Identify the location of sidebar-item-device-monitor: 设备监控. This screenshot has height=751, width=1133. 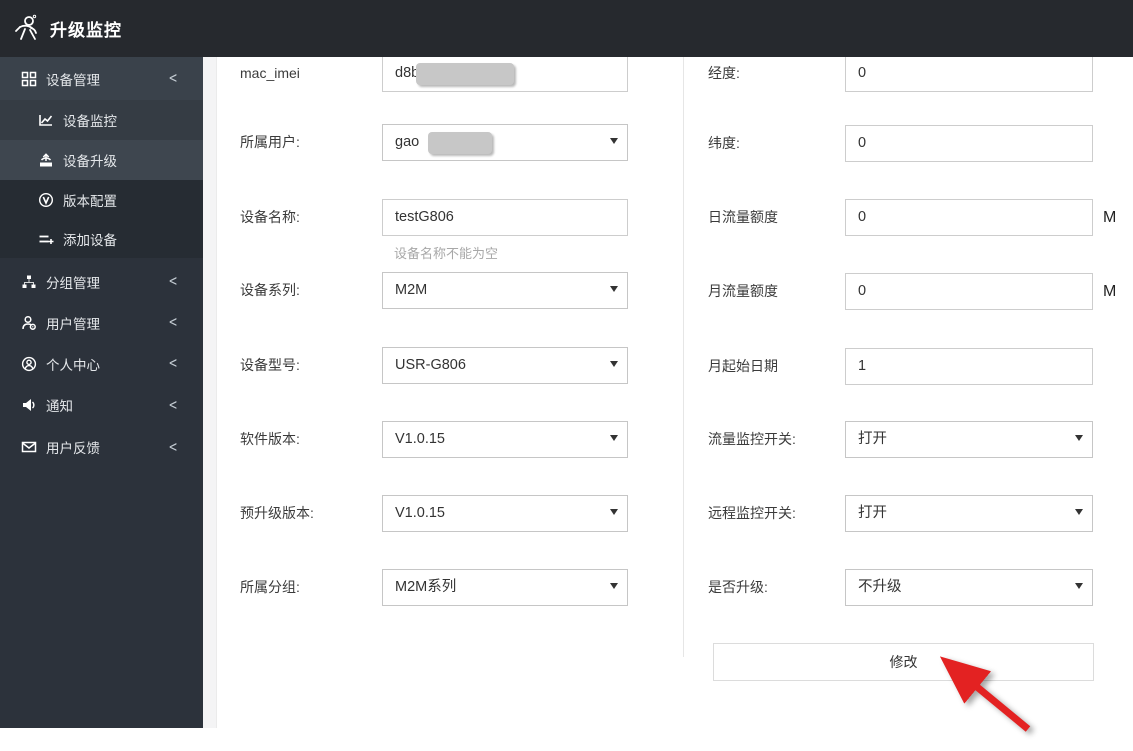
(101, 120).